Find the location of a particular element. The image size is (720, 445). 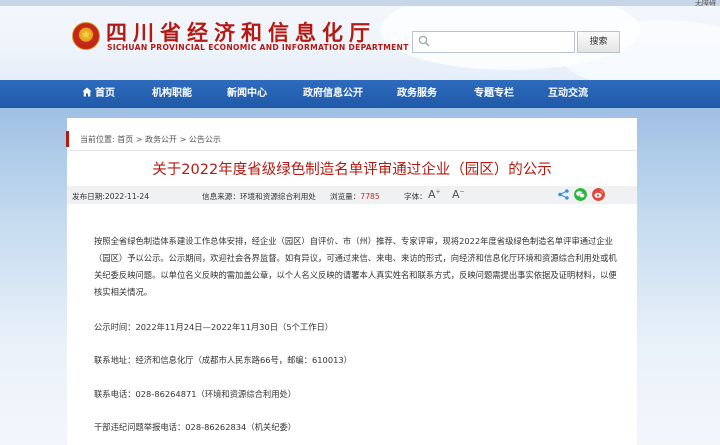

font-larger-button: A+ is located at coordinates (434, 194).